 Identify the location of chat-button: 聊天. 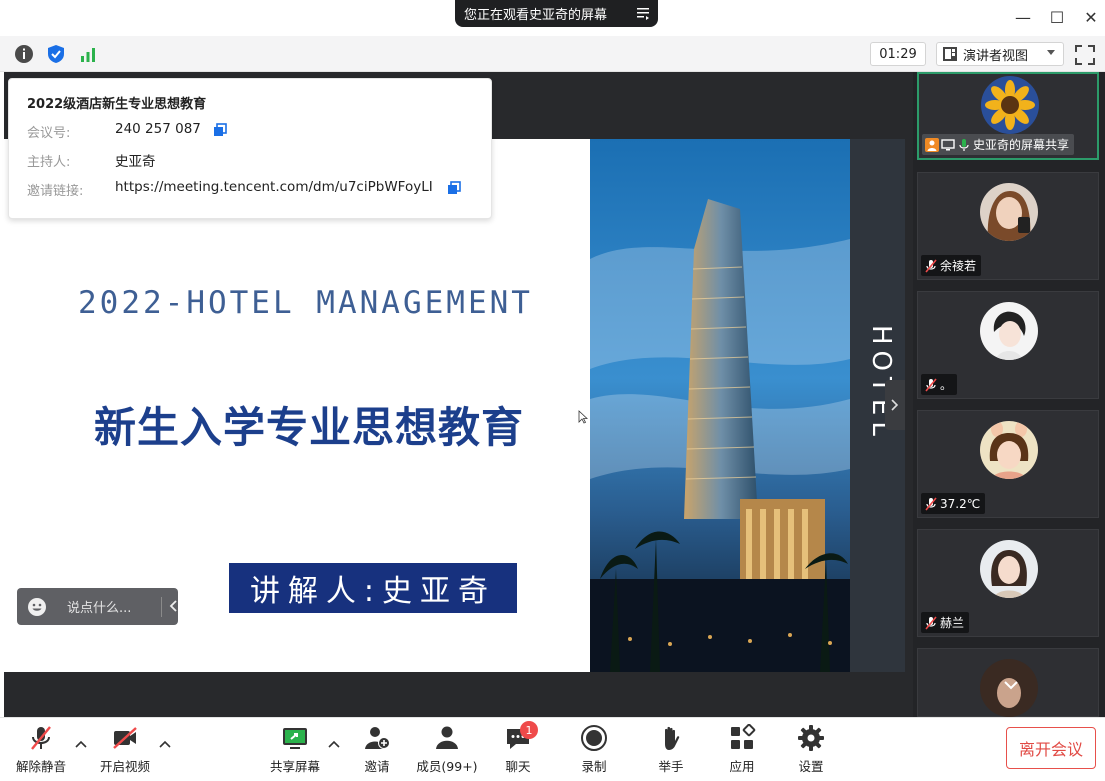
(518, 750).